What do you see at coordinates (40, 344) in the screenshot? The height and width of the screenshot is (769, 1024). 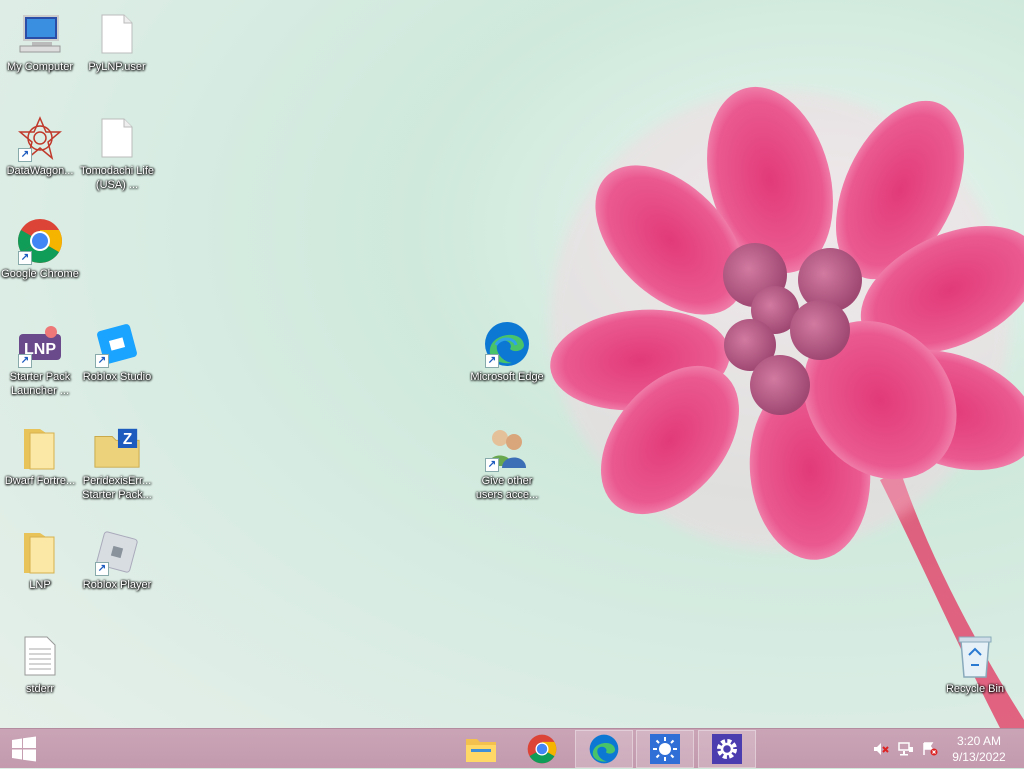 I see `lnp-launcher-icon: LNP ↗` at bounding box center [40, 344].